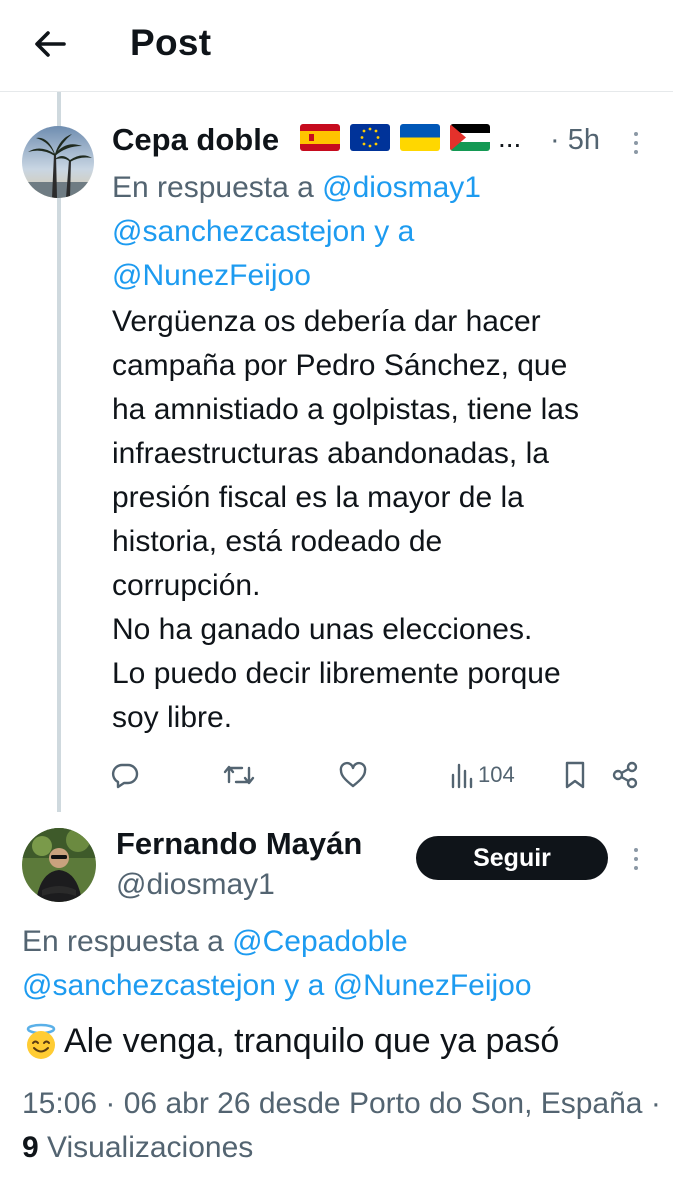  What do you see at coordinates (320, 941) in the screenshot?
I see `mention-link: @Cepadoble` at bounding box center [320, 941].